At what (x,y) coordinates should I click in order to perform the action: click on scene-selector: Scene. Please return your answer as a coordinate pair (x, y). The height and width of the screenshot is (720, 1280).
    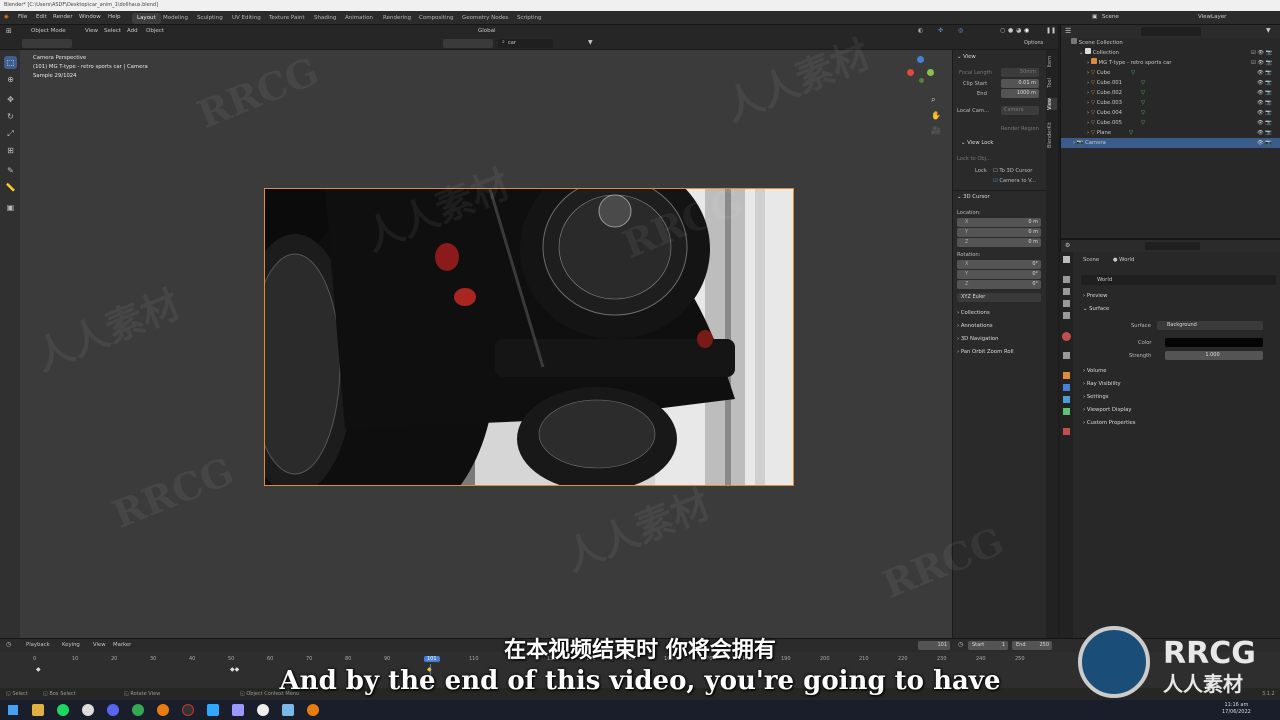
    Looking at the image, I should click on (1110, 17).